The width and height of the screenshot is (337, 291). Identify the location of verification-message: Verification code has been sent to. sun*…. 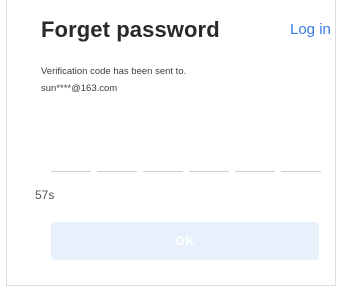
(113, 80).